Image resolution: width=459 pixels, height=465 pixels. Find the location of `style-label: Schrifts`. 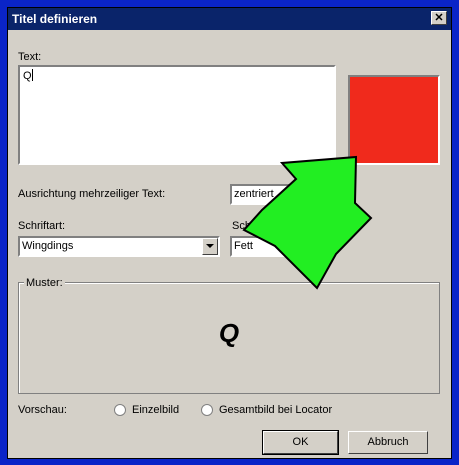

style-label: Schrifts is located at coordinates (250, 226).